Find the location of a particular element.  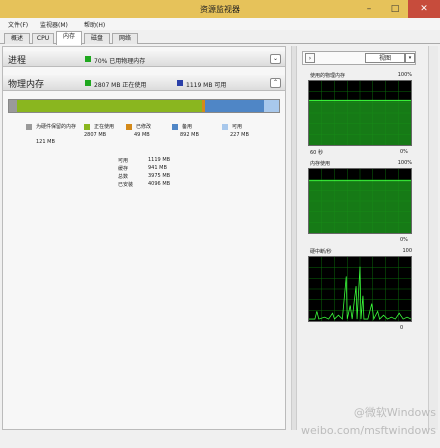

memory-bar-segment-hardware-reserved is located at coordinates (13, 106).